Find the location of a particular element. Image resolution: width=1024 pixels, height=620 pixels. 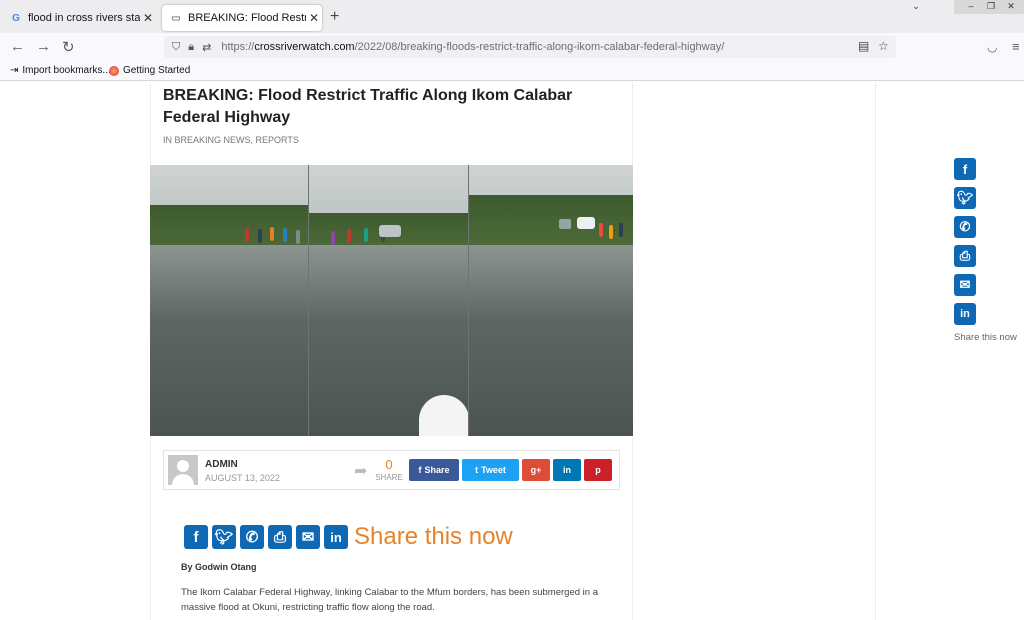

twitter-icon: t is located at coordinates (477, 470).